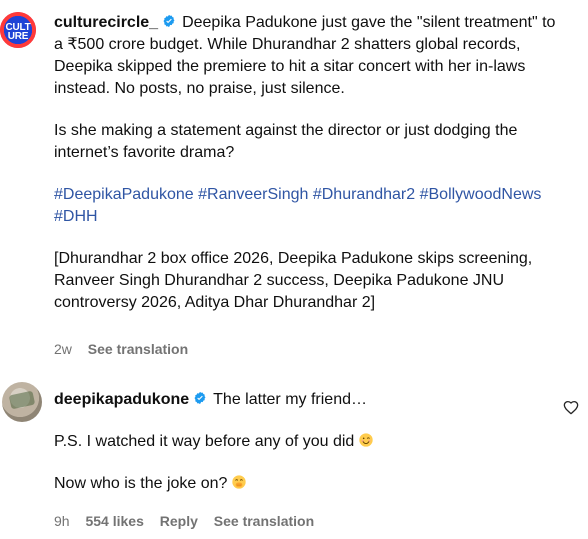 Image resolution: width=588 pixels, height=539 pixels. What do you see at coordinates (138, 349) in the screenshot?
I see `post-see-translation-link: See translation` at bounding box center [138, 349].